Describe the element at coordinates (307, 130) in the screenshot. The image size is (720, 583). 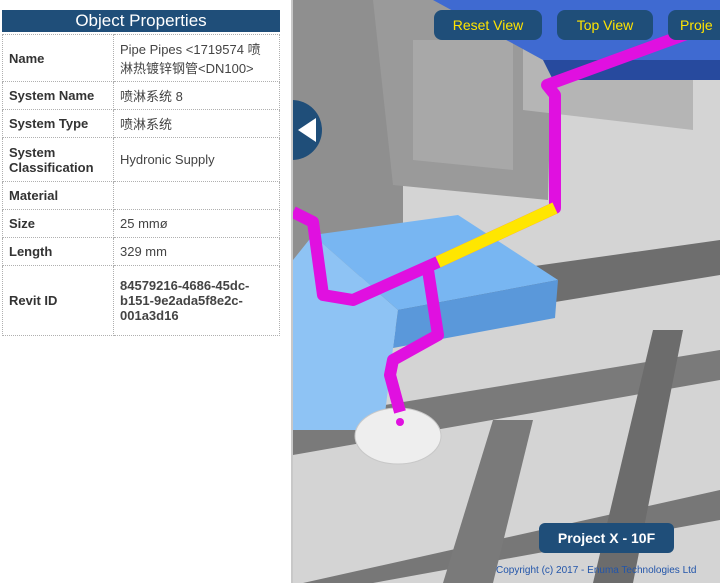
I see `chevron-left-icon` at that location.